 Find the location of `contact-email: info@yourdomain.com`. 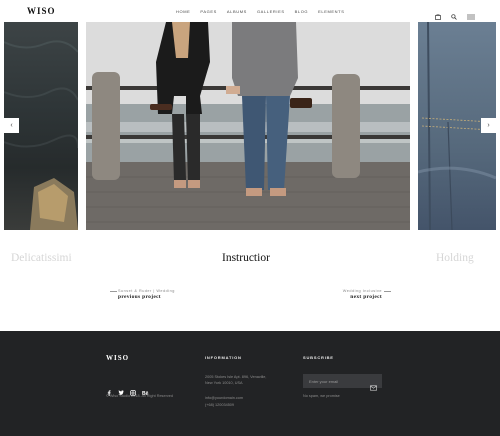

contact-email: info@yourdomain.com is located at coordinates (224, 398).